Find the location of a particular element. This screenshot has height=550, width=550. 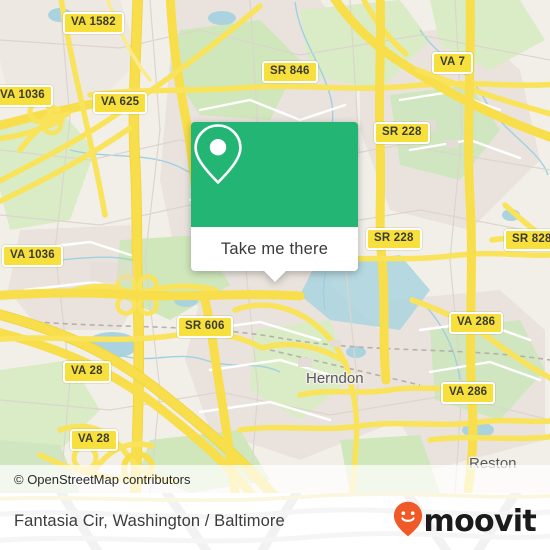

take-me-there-popup: Take me there is located at coordinates (274, 202).